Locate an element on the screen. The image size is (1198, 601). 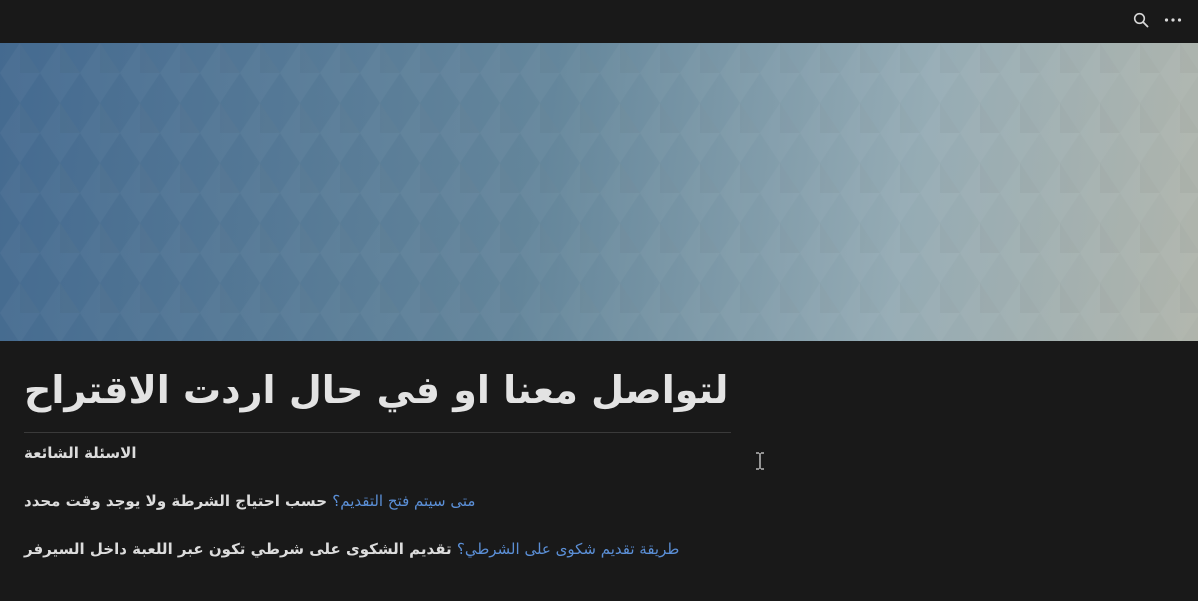
top-bar is located at coordinates (599, 21).